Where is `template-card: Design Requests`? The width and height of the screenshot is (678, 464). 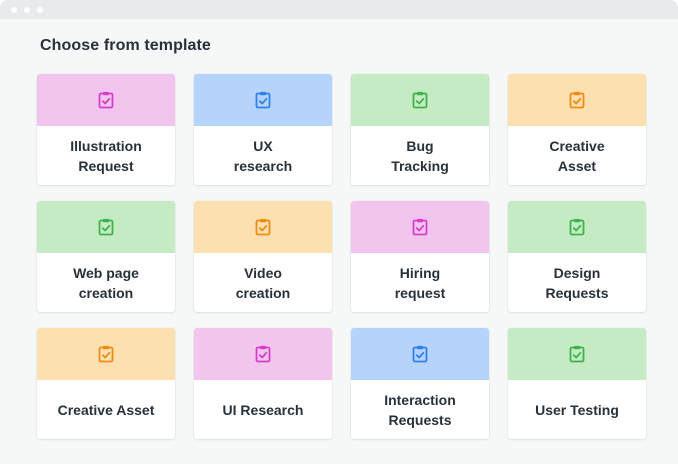 template-card: Design Requests is located at coordinates (577, 256).